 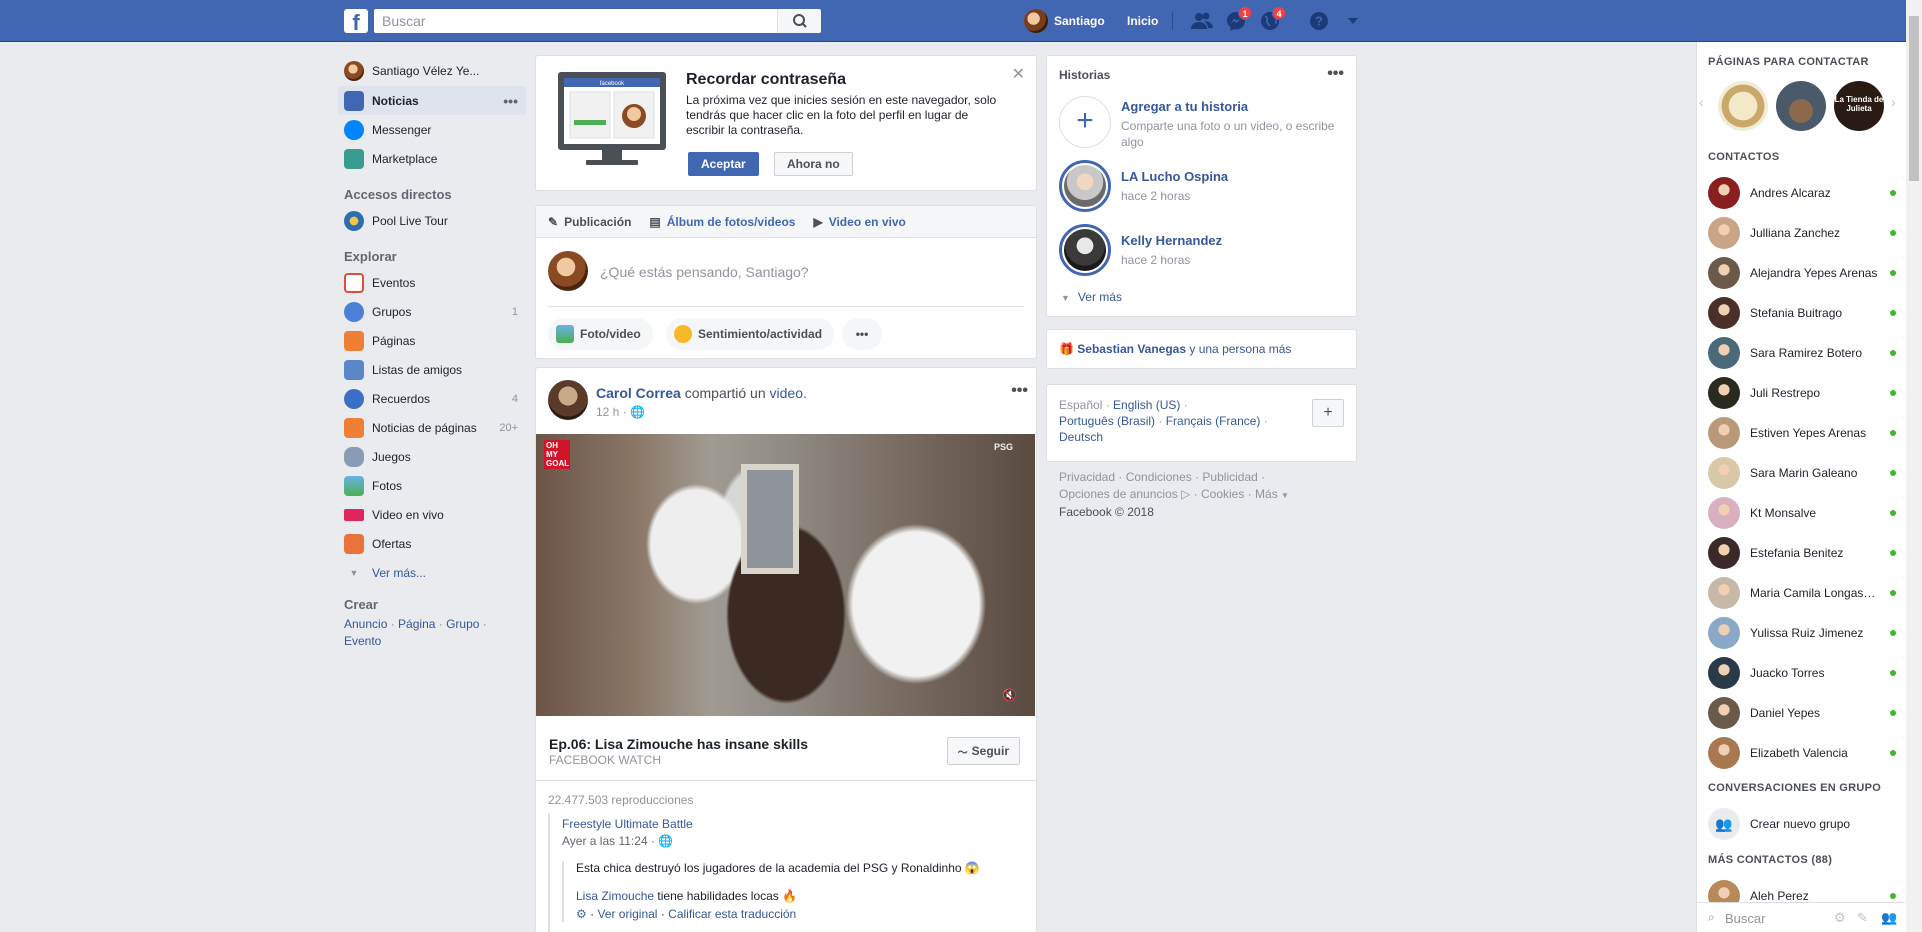 I want to click on page-avatar: La Tienda de Julieta, so click(x=1859, y=106).